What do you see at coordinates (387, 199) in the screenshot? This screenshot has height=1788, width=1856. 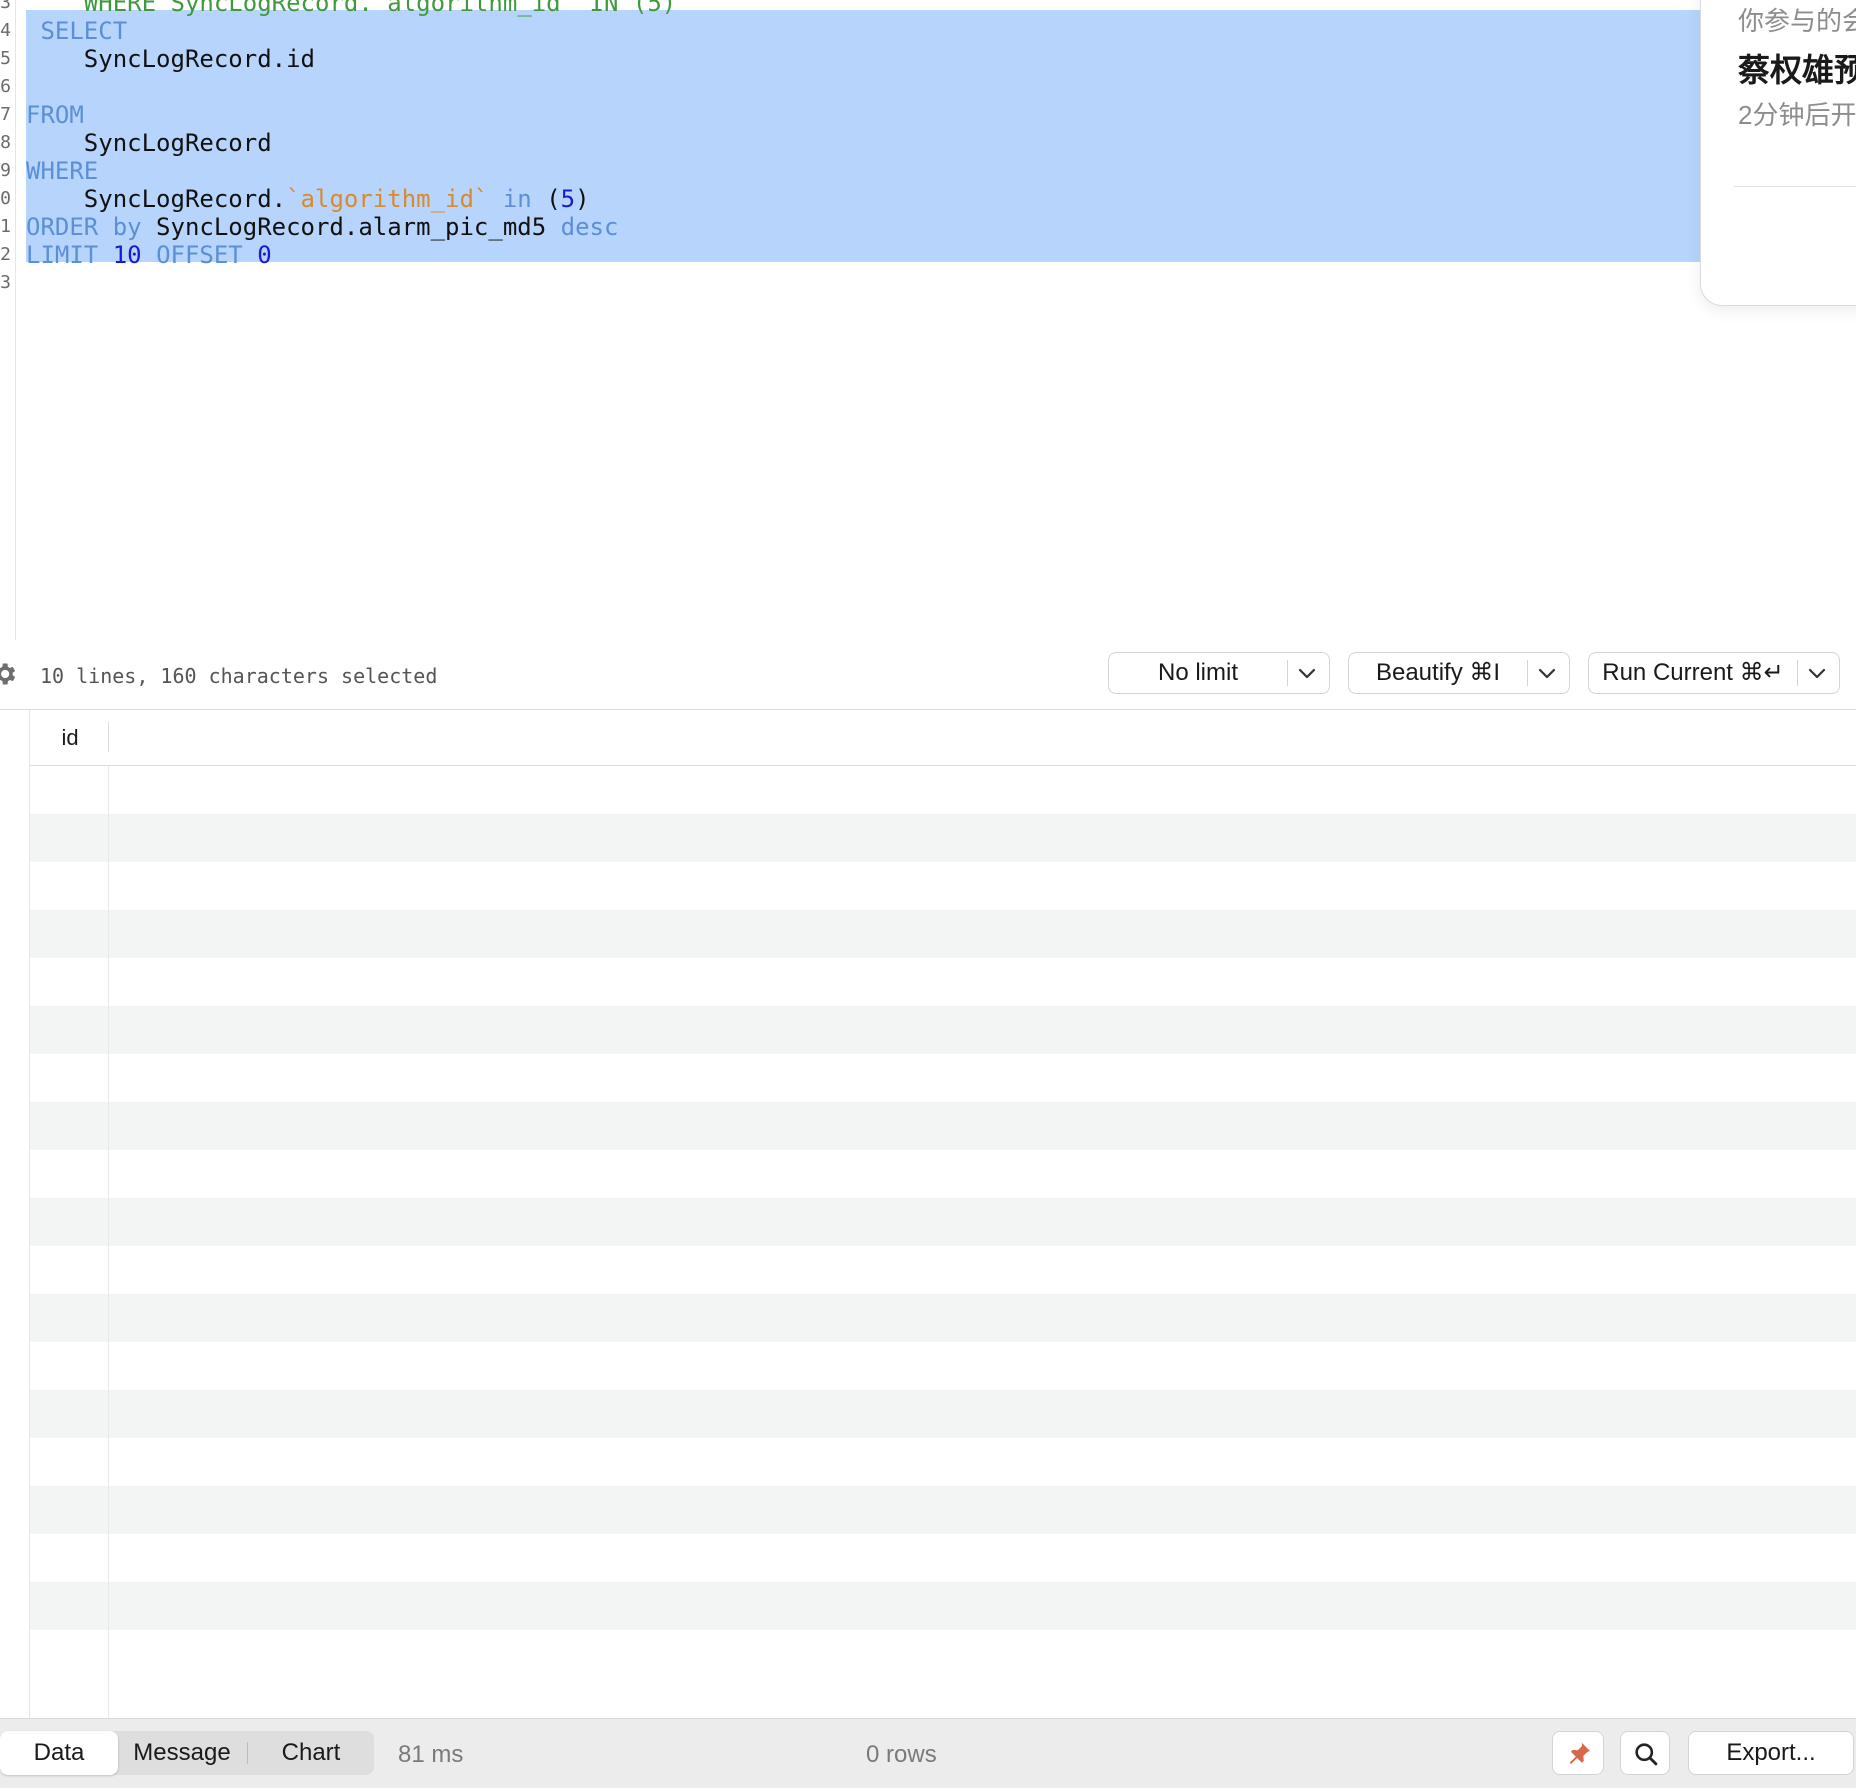 I see `code-token: `algorithm_id`` at bounding box center [387, 199].